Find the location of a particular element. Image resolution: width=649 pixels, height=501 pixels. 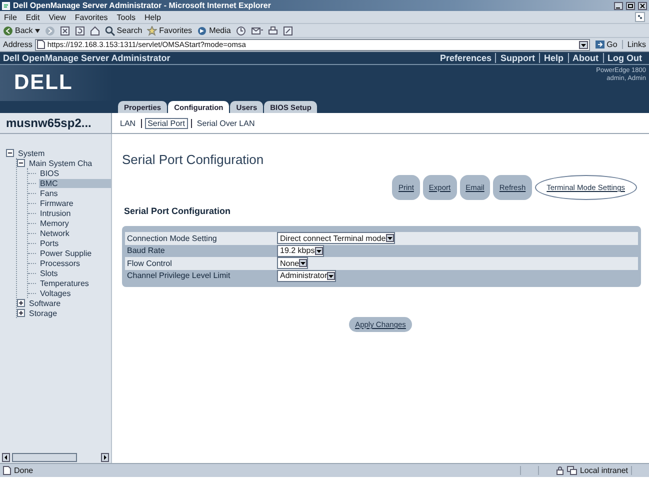

menu-item: Help is located at coordinates (152, 17).